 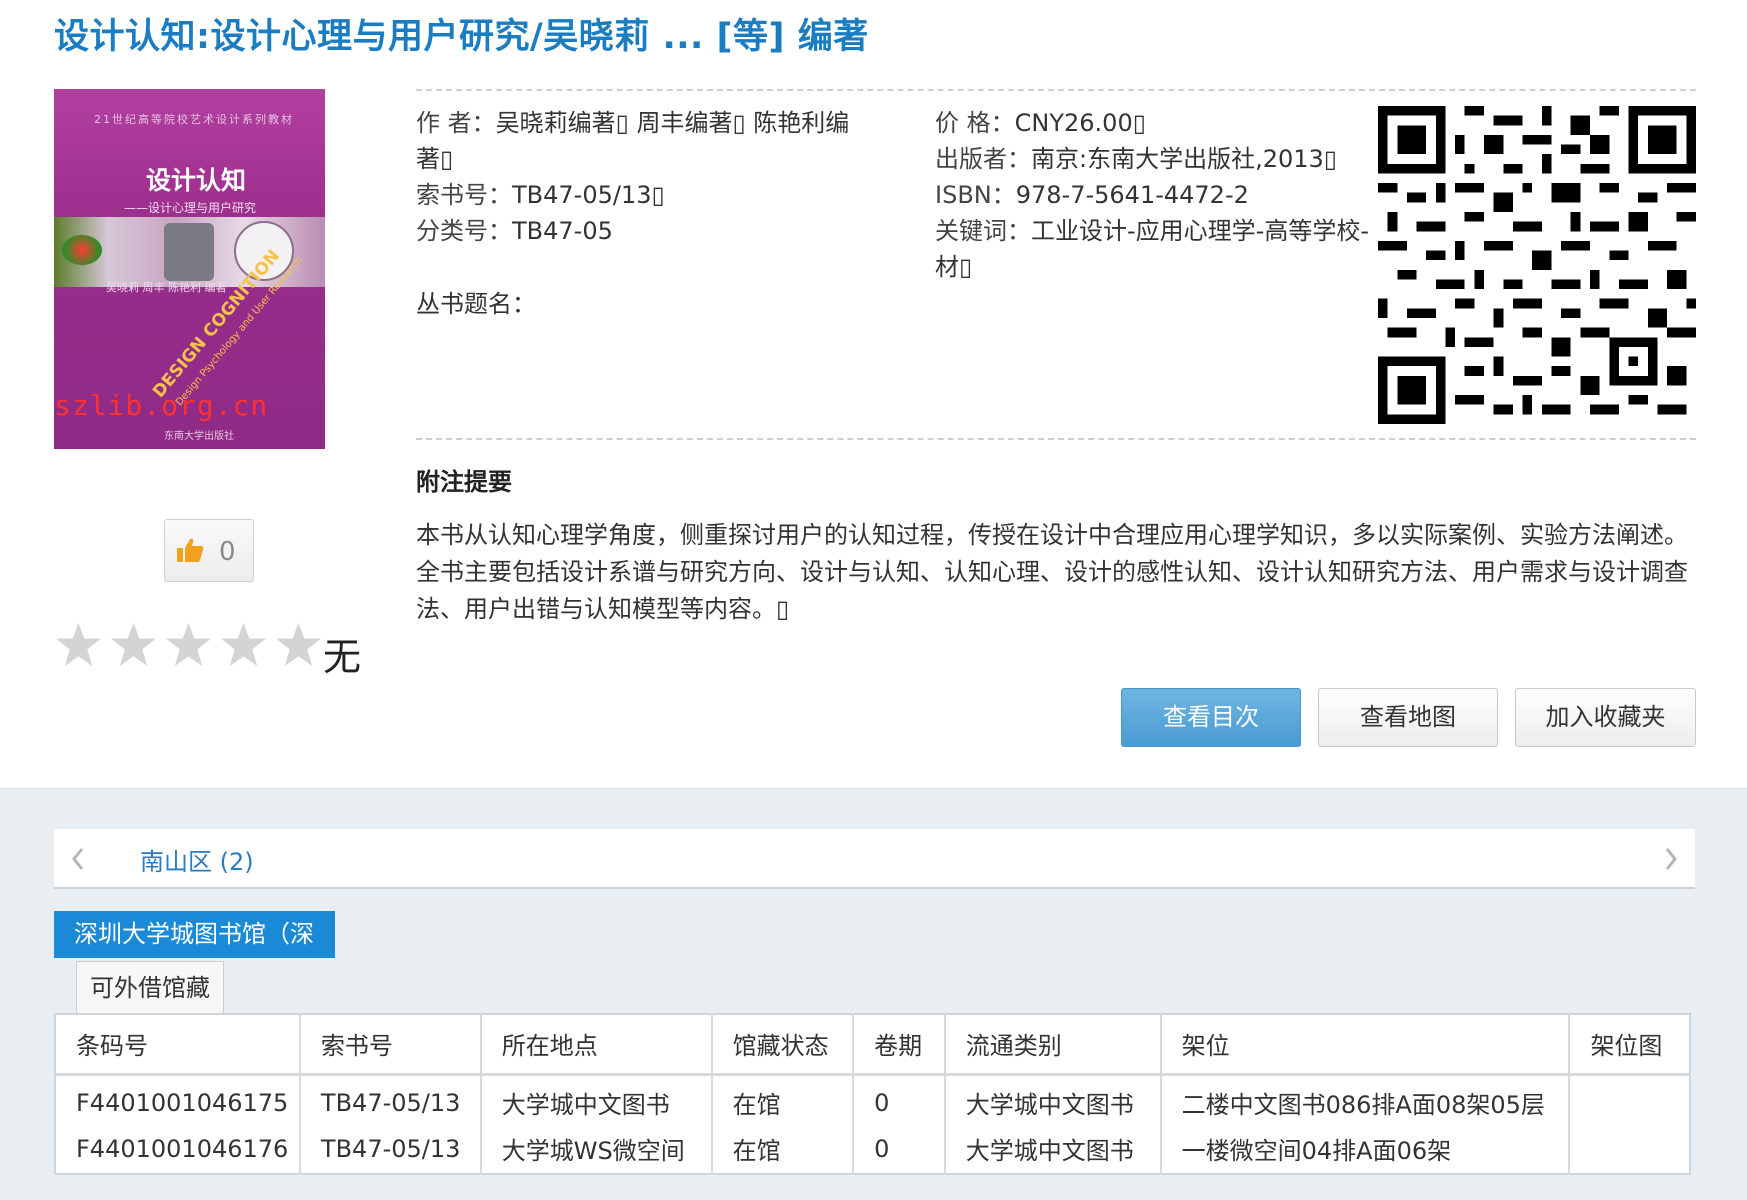 What do you see at coordinates (178, 1045) in the screenshot?
I see `column-header: 条码号` at bounding box center [178, 1045].